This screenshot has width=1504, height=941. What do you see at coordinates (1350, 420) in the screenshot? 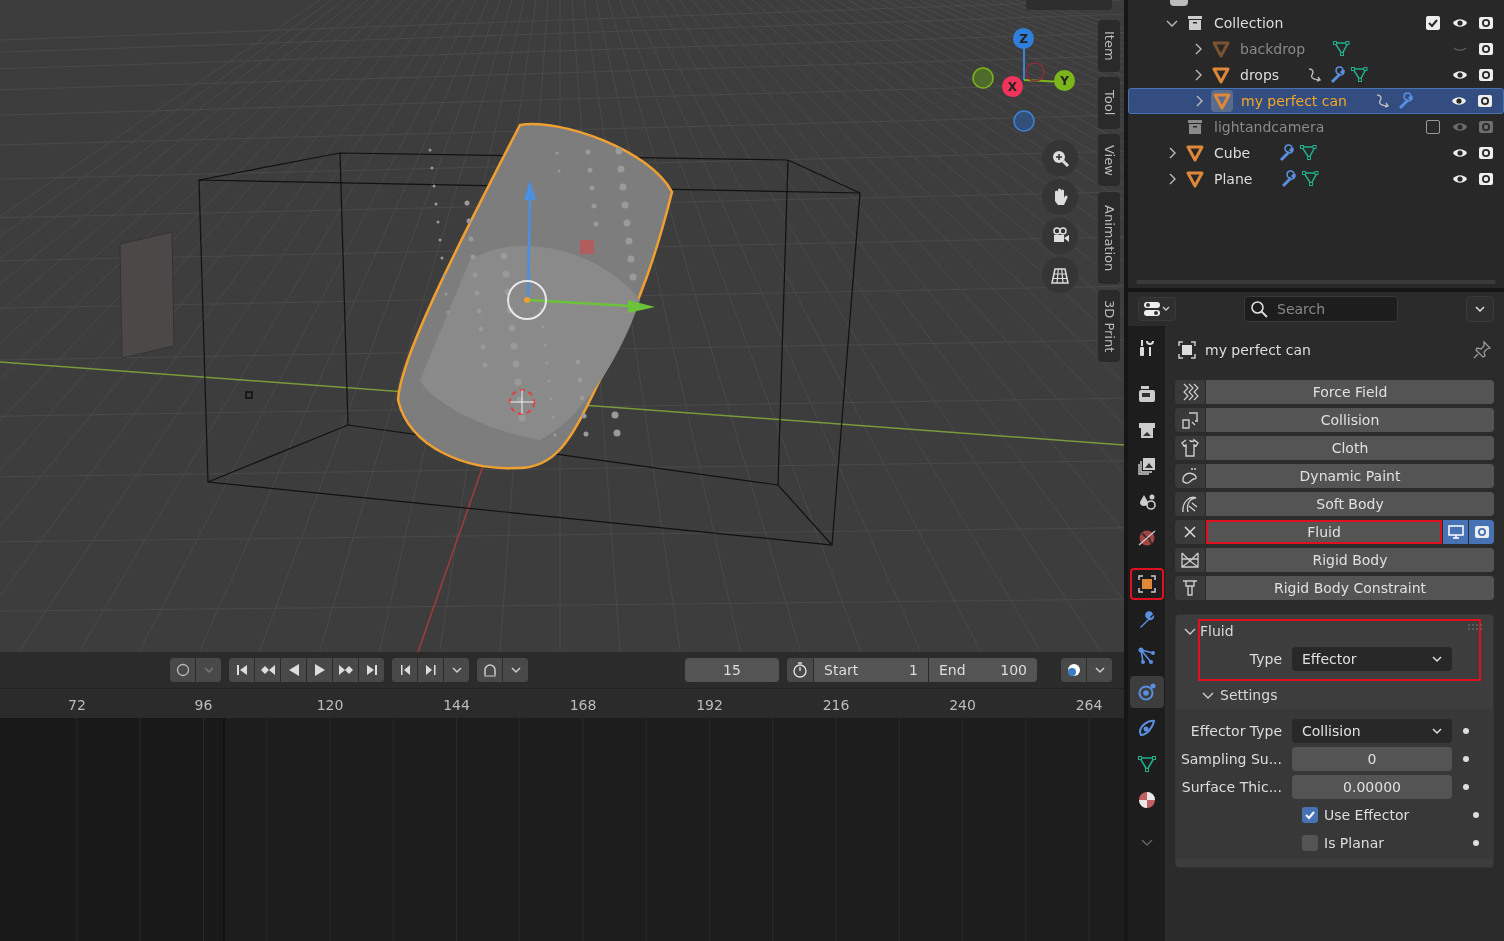
I see `collision-button: Collision` at bounding box center [1350, 420].